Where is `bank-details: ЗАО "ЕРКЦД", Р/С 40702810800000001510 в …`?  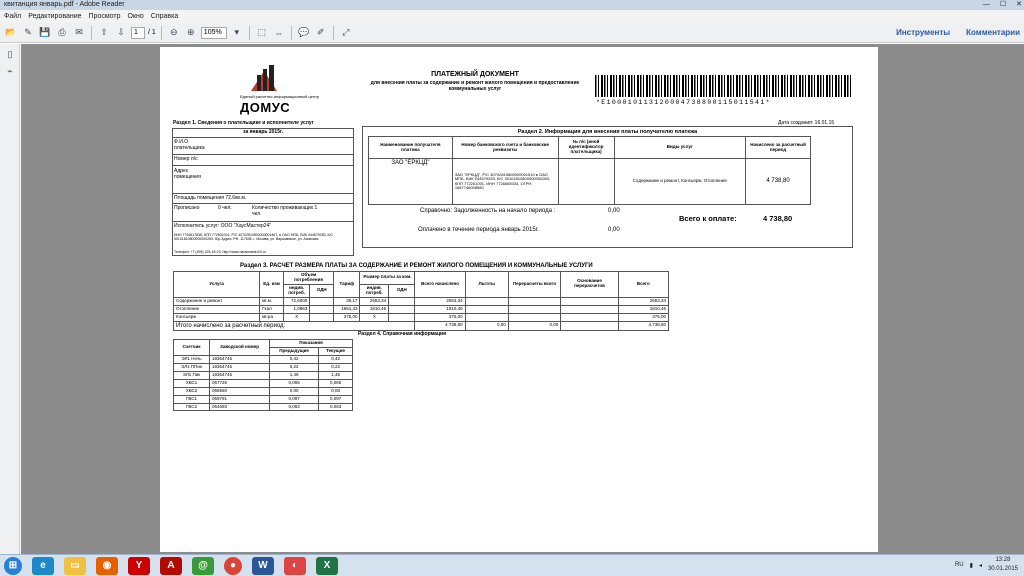
bank-details: ЗАО "ЕРКЦД", Р/С 40702810800000001510 в … is located at coordinates (505, 181).